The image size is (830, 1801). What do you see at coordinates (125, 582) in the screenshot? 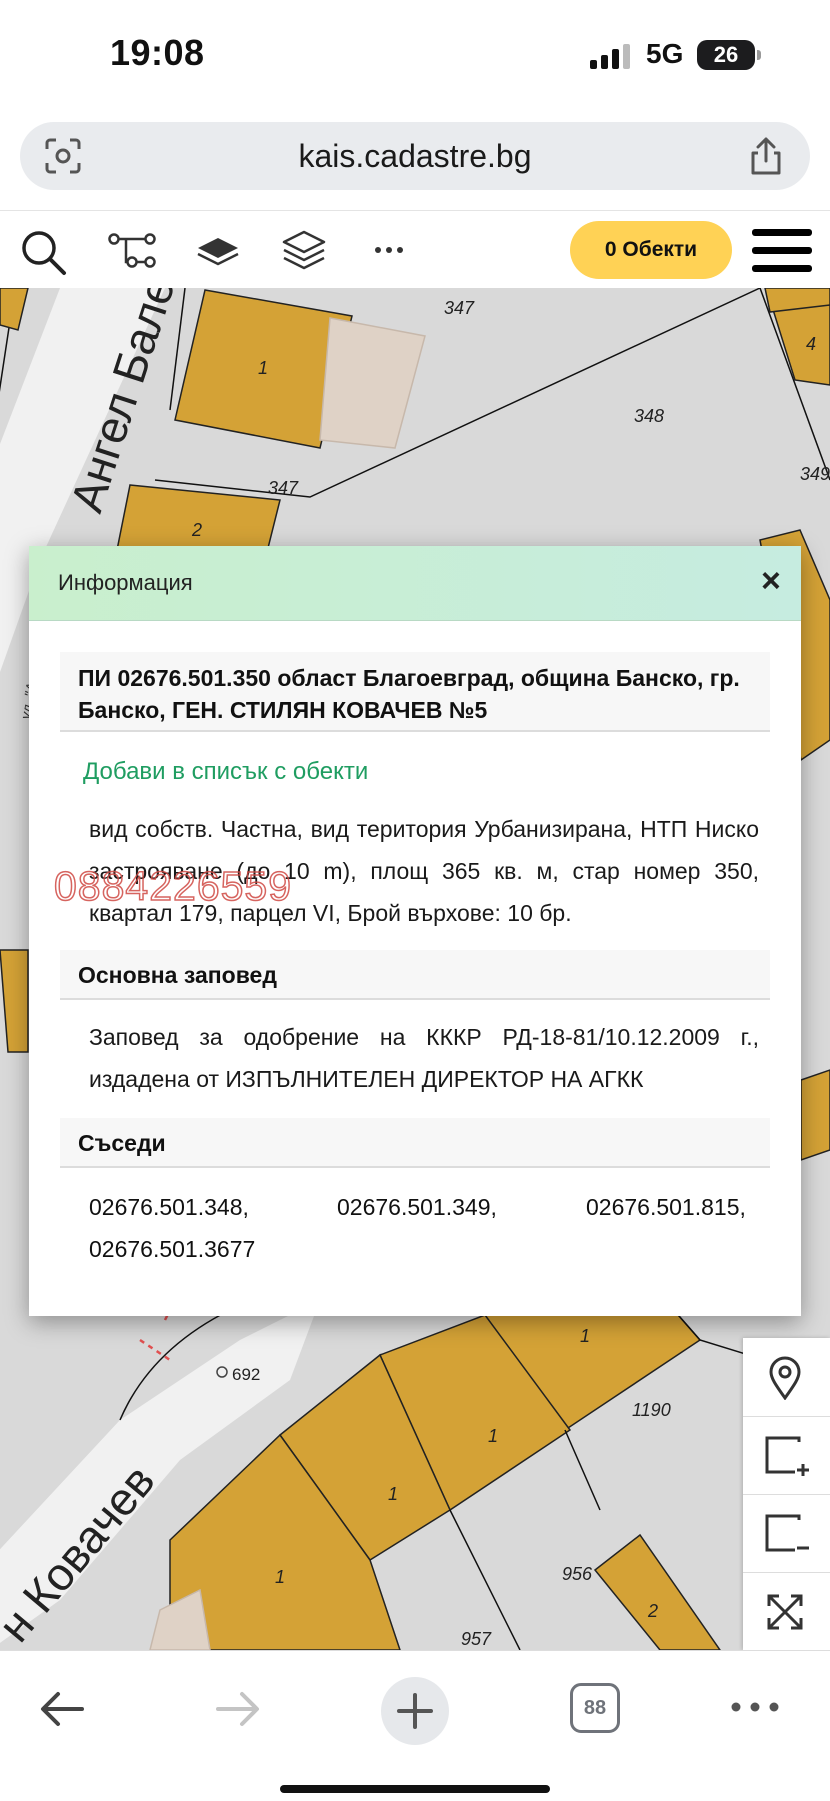
I see `dialog-title: Информация` at bounding box center [125, 582].